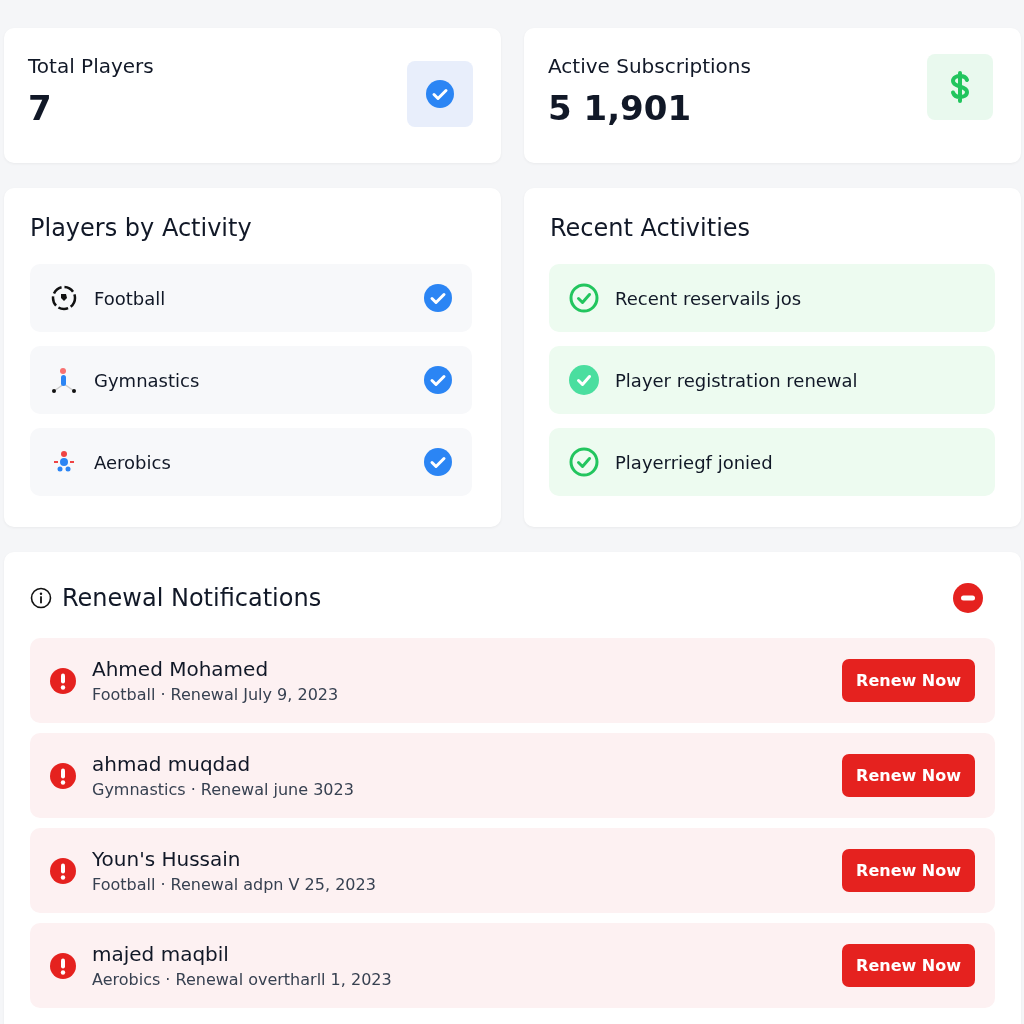 This screenshot has height=1024, width=1024. I want to click on stat-label: Total Players, so click(91, 66).